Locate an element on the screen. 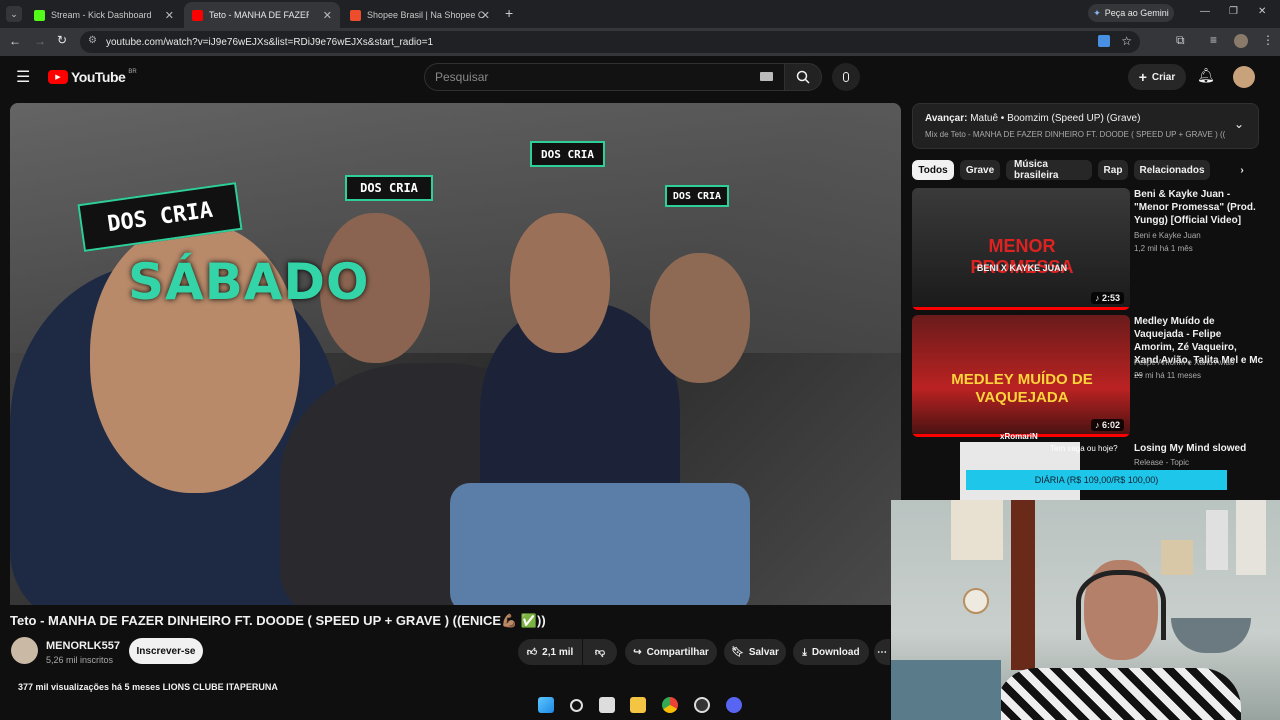 The height and width of the screenshot is (720, 1280). microphone-icon is located at coordinates (846, 77).